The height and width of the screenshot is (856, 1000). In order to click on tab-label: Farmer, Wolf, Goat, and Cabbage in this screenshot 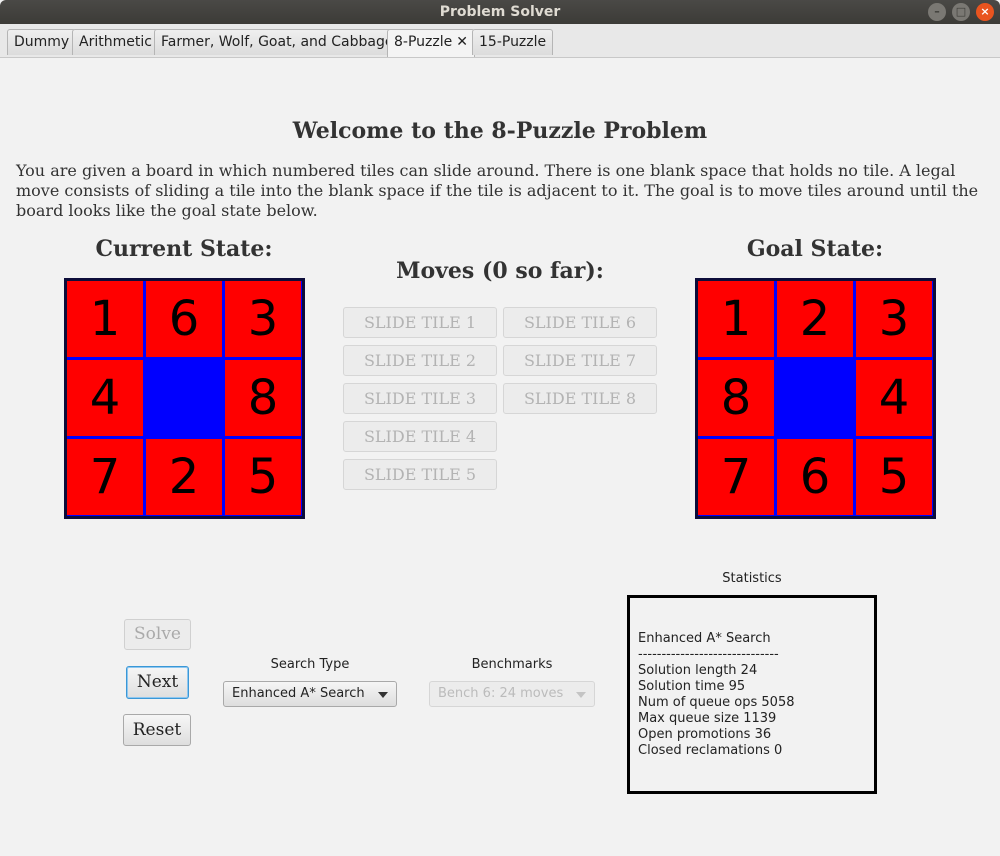, I will do `click(277, 42)`.